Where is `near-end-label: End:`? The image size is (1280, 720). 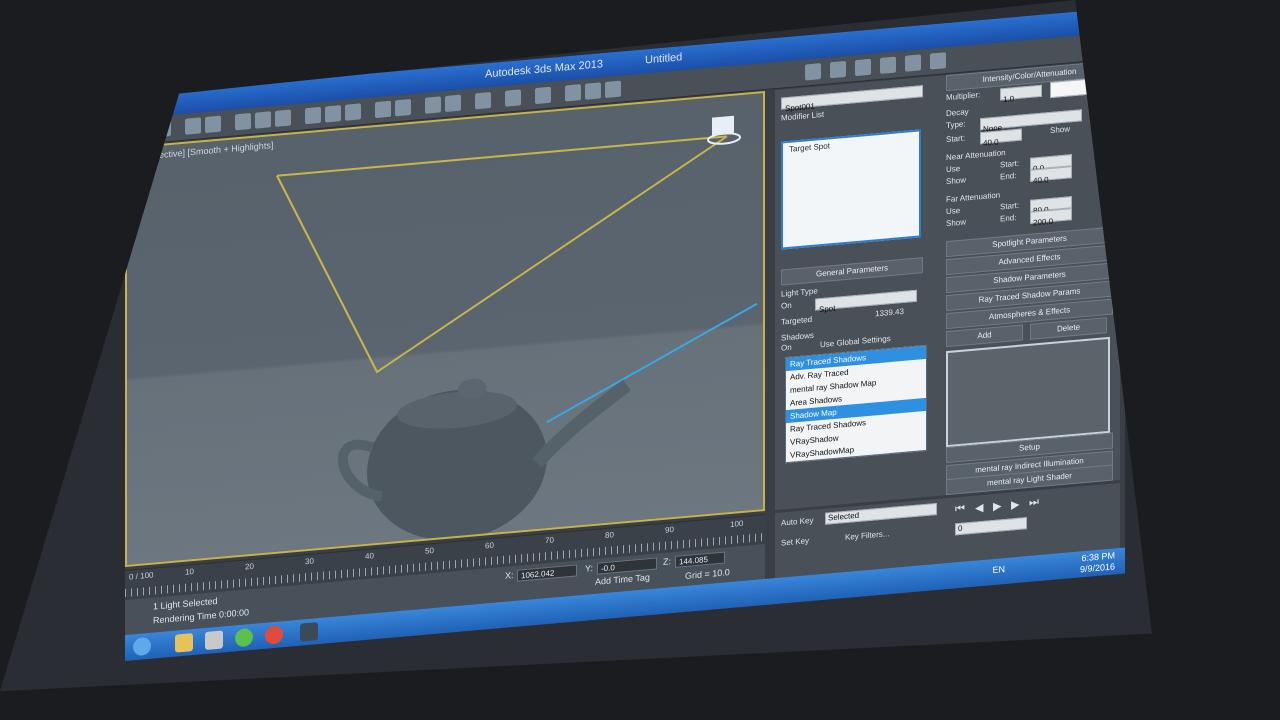 near-end-label: End: is located at coordinates (1008, 176).